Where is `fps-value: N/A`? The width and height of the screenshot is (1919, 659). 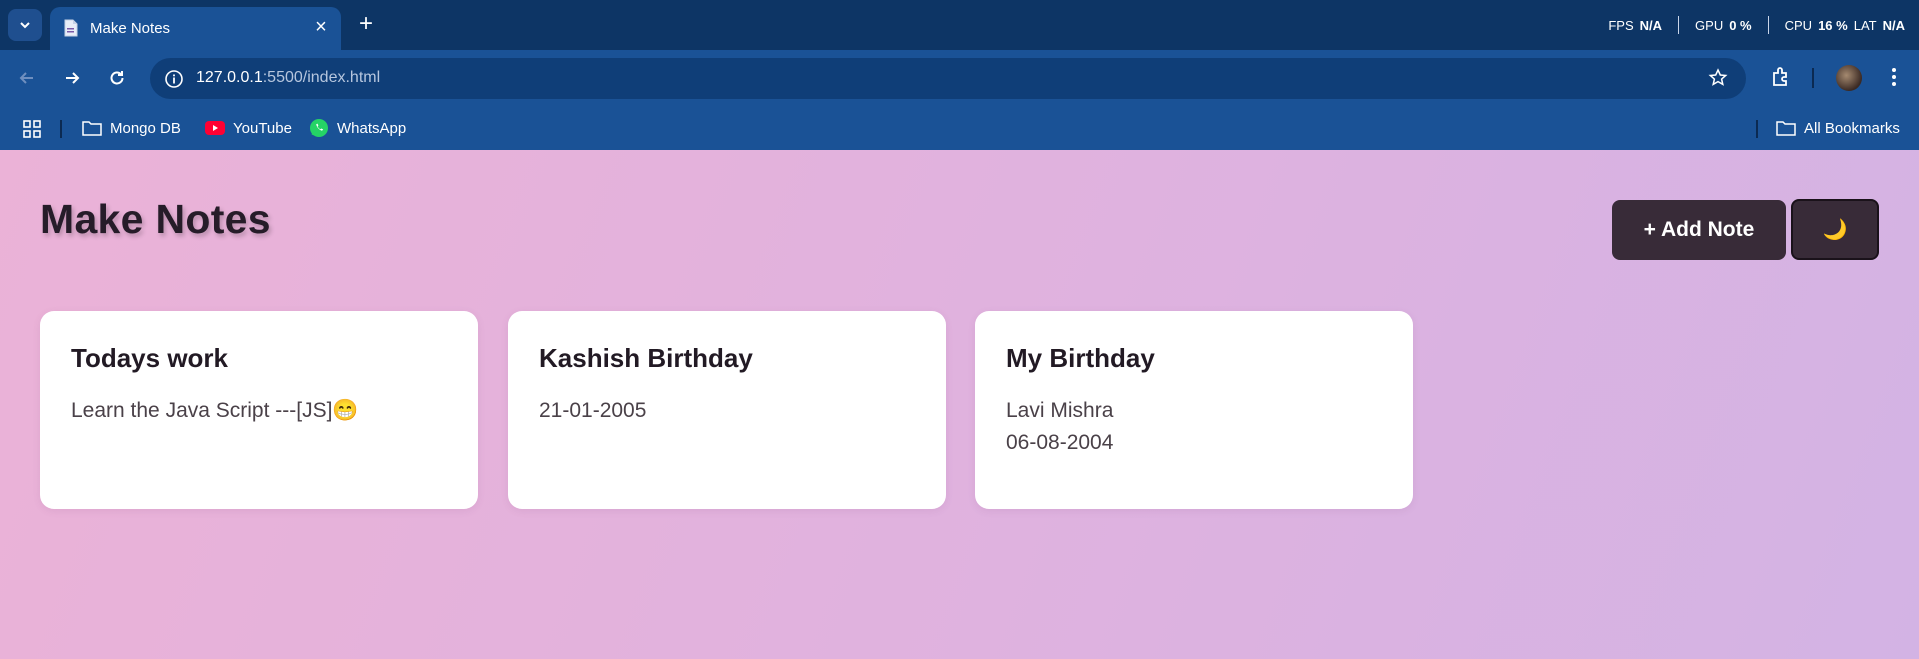 fps-value: N/A is located at coordinates (1651, 25).